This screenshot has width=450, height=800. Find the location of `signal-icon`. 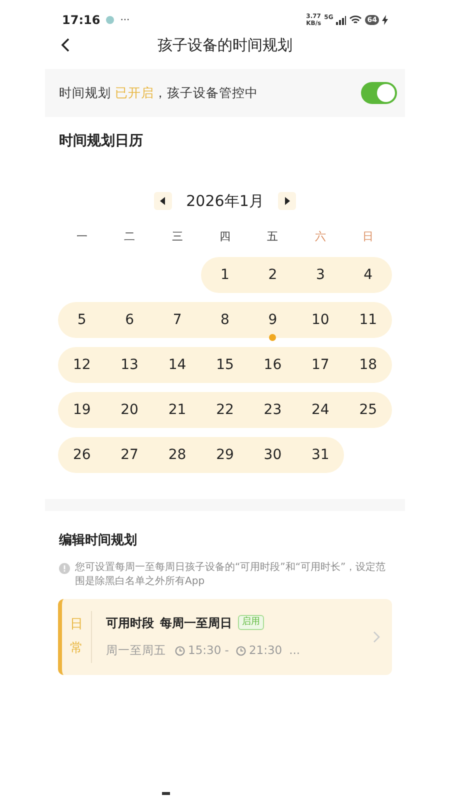

signal-icon is located at coordinates (341, 20).